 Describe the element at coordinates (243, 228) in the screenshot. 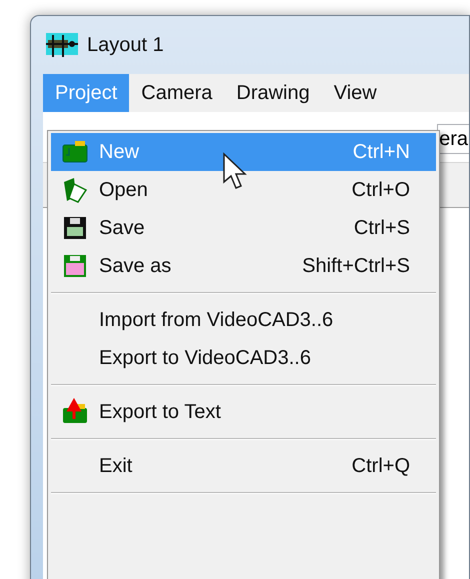

I see `menu-item: Save Ctrl+S` at that location.